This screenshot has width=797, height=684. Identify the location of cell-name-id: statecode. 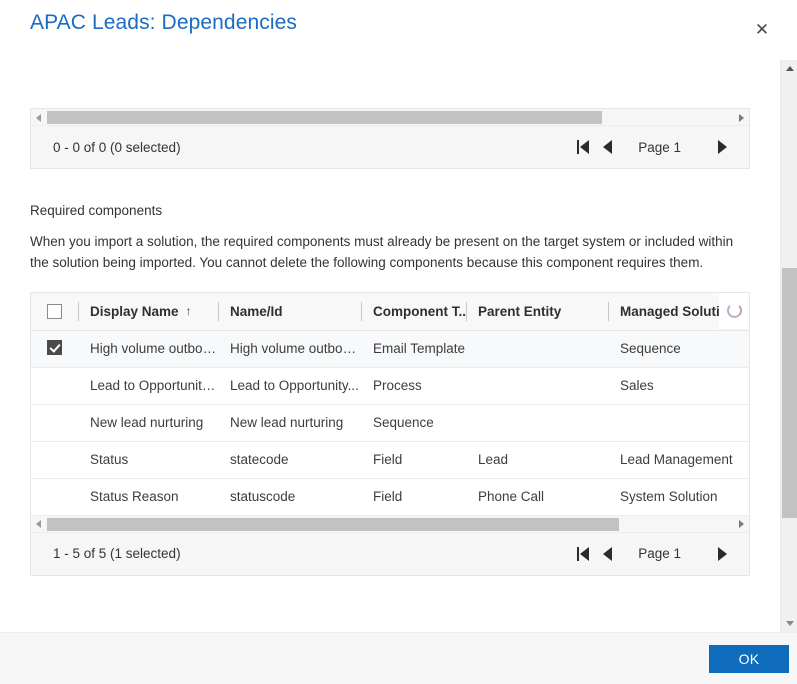
(289, 460).